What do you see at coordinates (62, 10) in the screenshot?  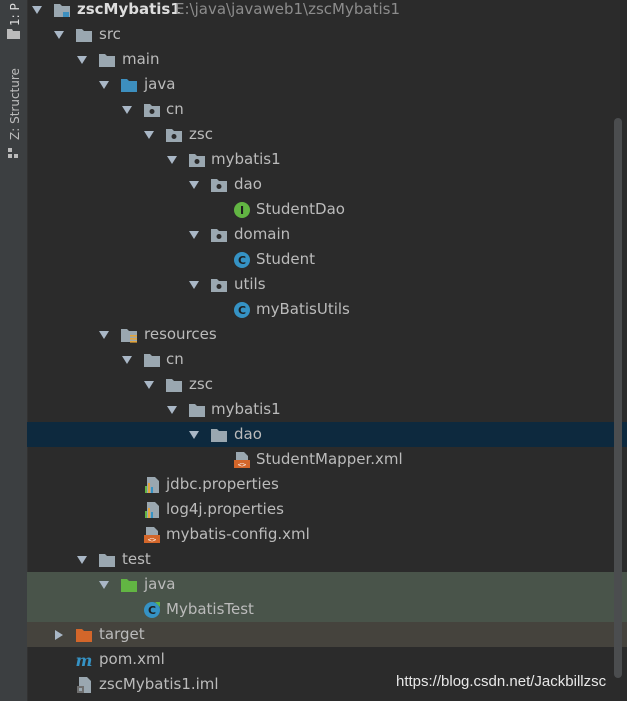 I see `module-folder-icon` at bounding box center [62, 10].